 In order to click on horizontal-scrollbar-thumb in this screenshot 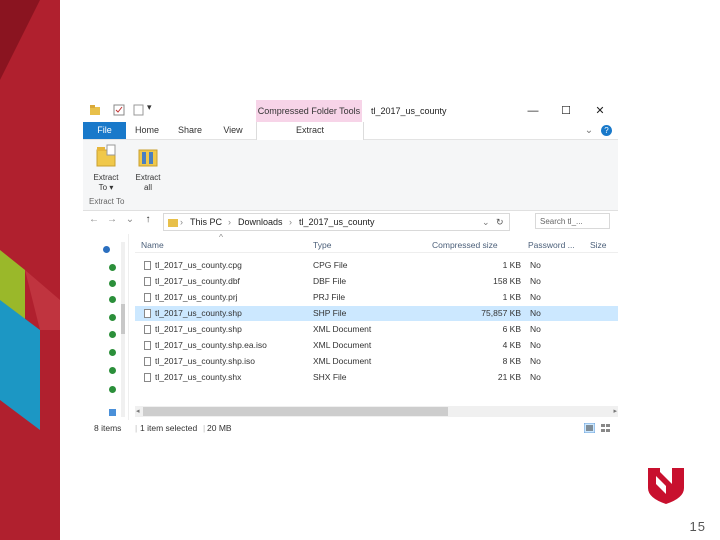, I will do `click(295, 411)`.